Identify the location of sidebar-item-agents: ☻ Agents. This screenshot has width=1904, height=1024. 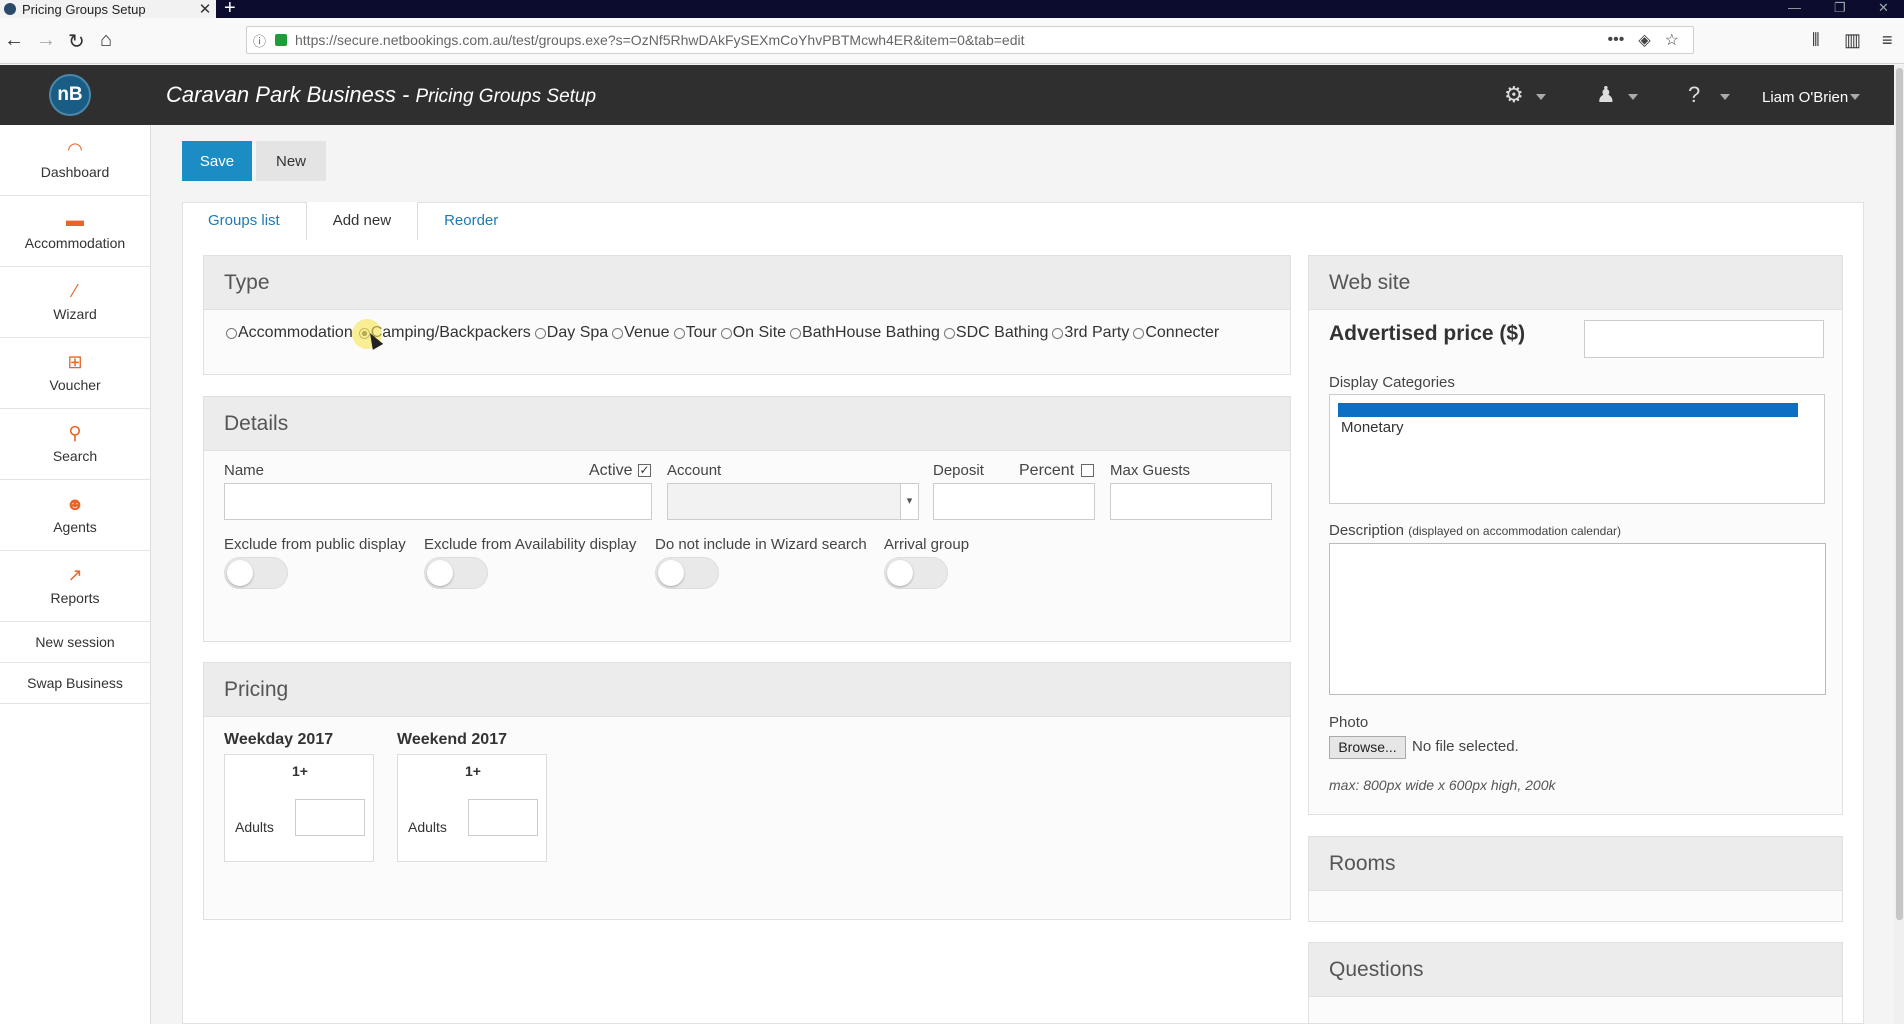
(75, 515).